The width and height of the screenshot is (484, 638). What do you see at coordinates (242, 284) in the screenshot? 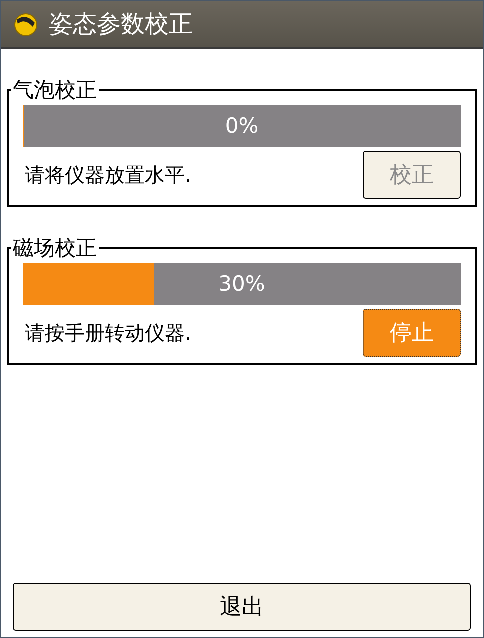
I see `progress-reading: 30%` at bounding box center [242, 284].